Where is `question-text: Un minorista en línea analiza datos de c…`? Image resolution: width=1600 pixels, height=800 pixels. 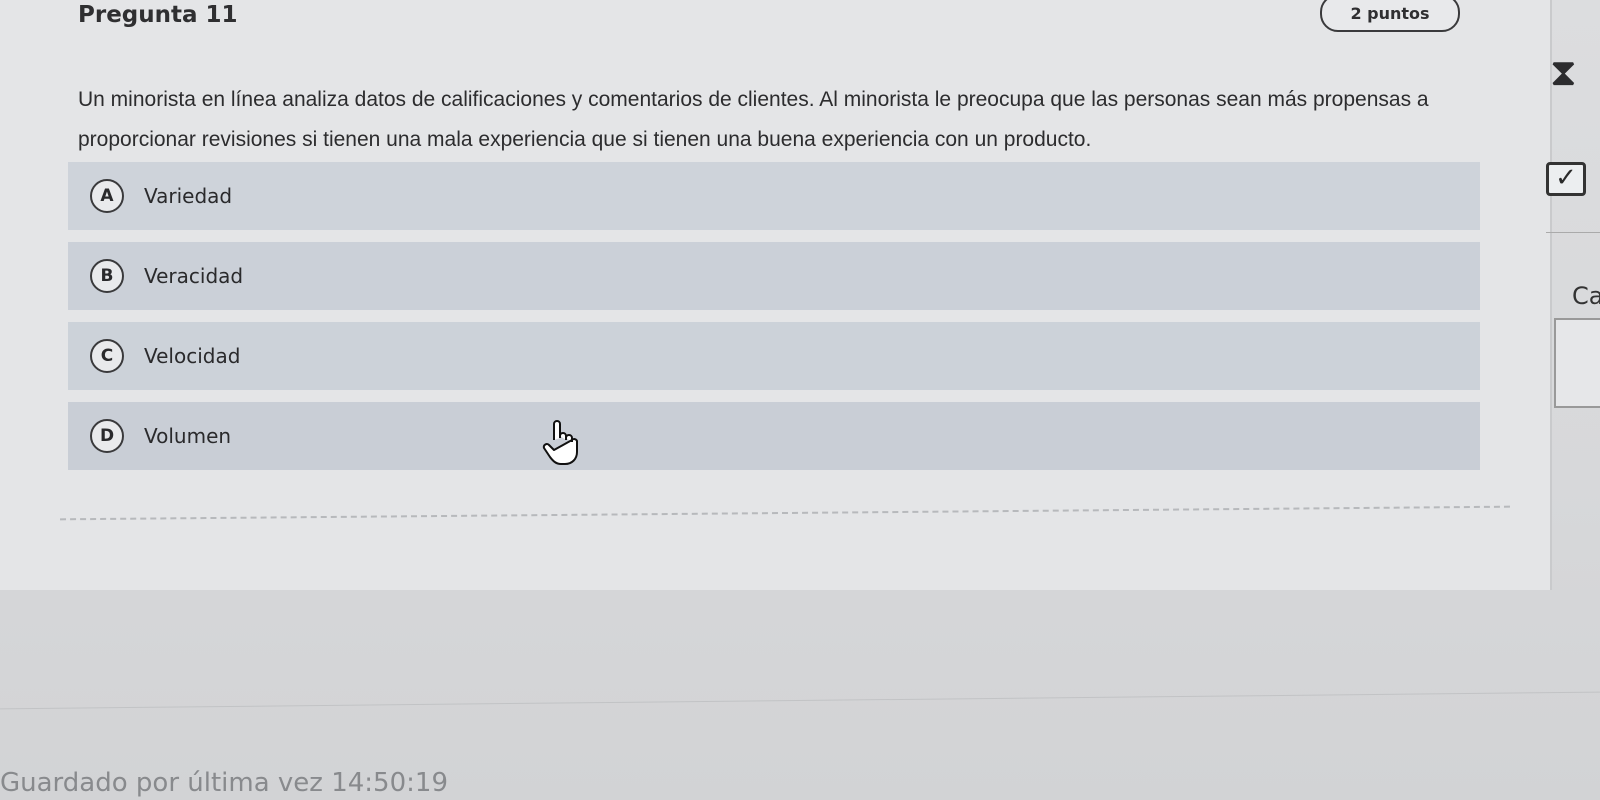
question-text: Un minorista en línea analiza datos de c… is located at coordinates (753, 119).